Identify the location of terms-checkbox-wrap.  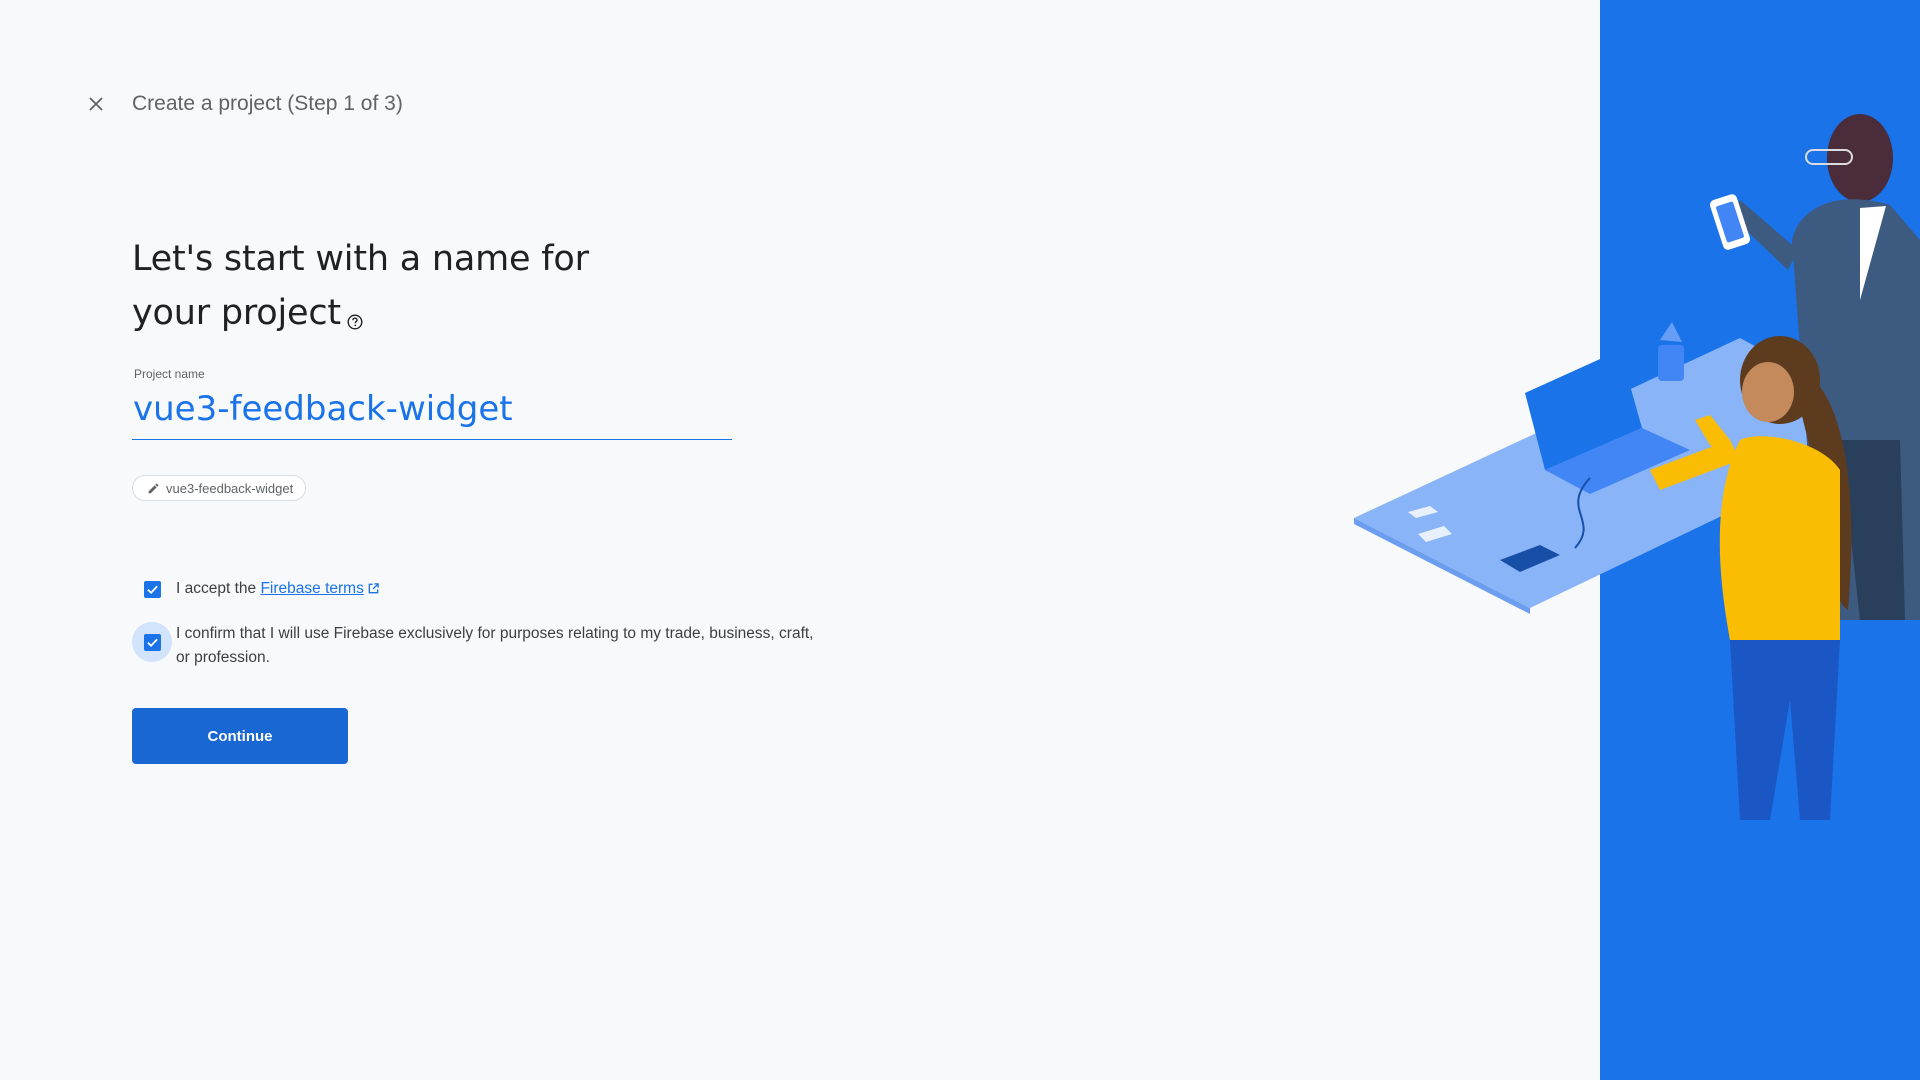
(152, 589).